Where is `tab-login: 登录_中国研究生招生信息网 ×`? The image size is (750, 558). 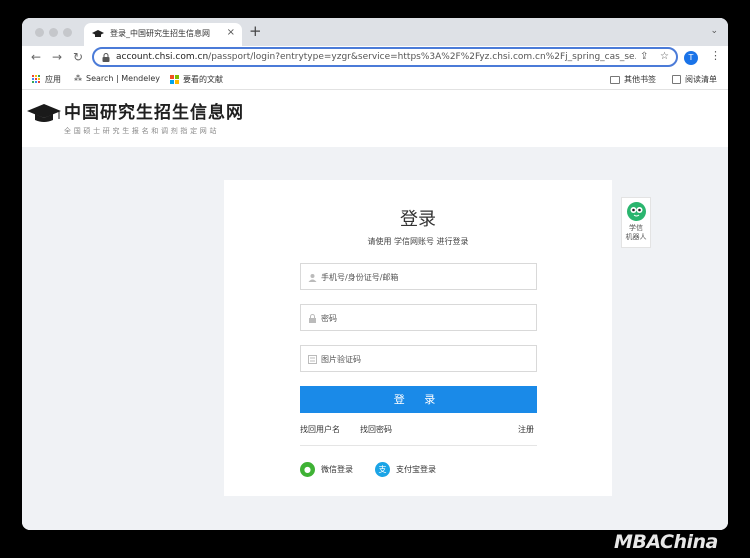 tab-login: 登录_中国研究生招生信息网 × is located at coordinates (163, 34).